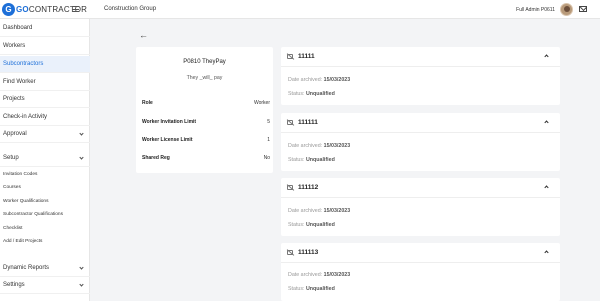  I want to click on menu-icon, so click(75, 9).